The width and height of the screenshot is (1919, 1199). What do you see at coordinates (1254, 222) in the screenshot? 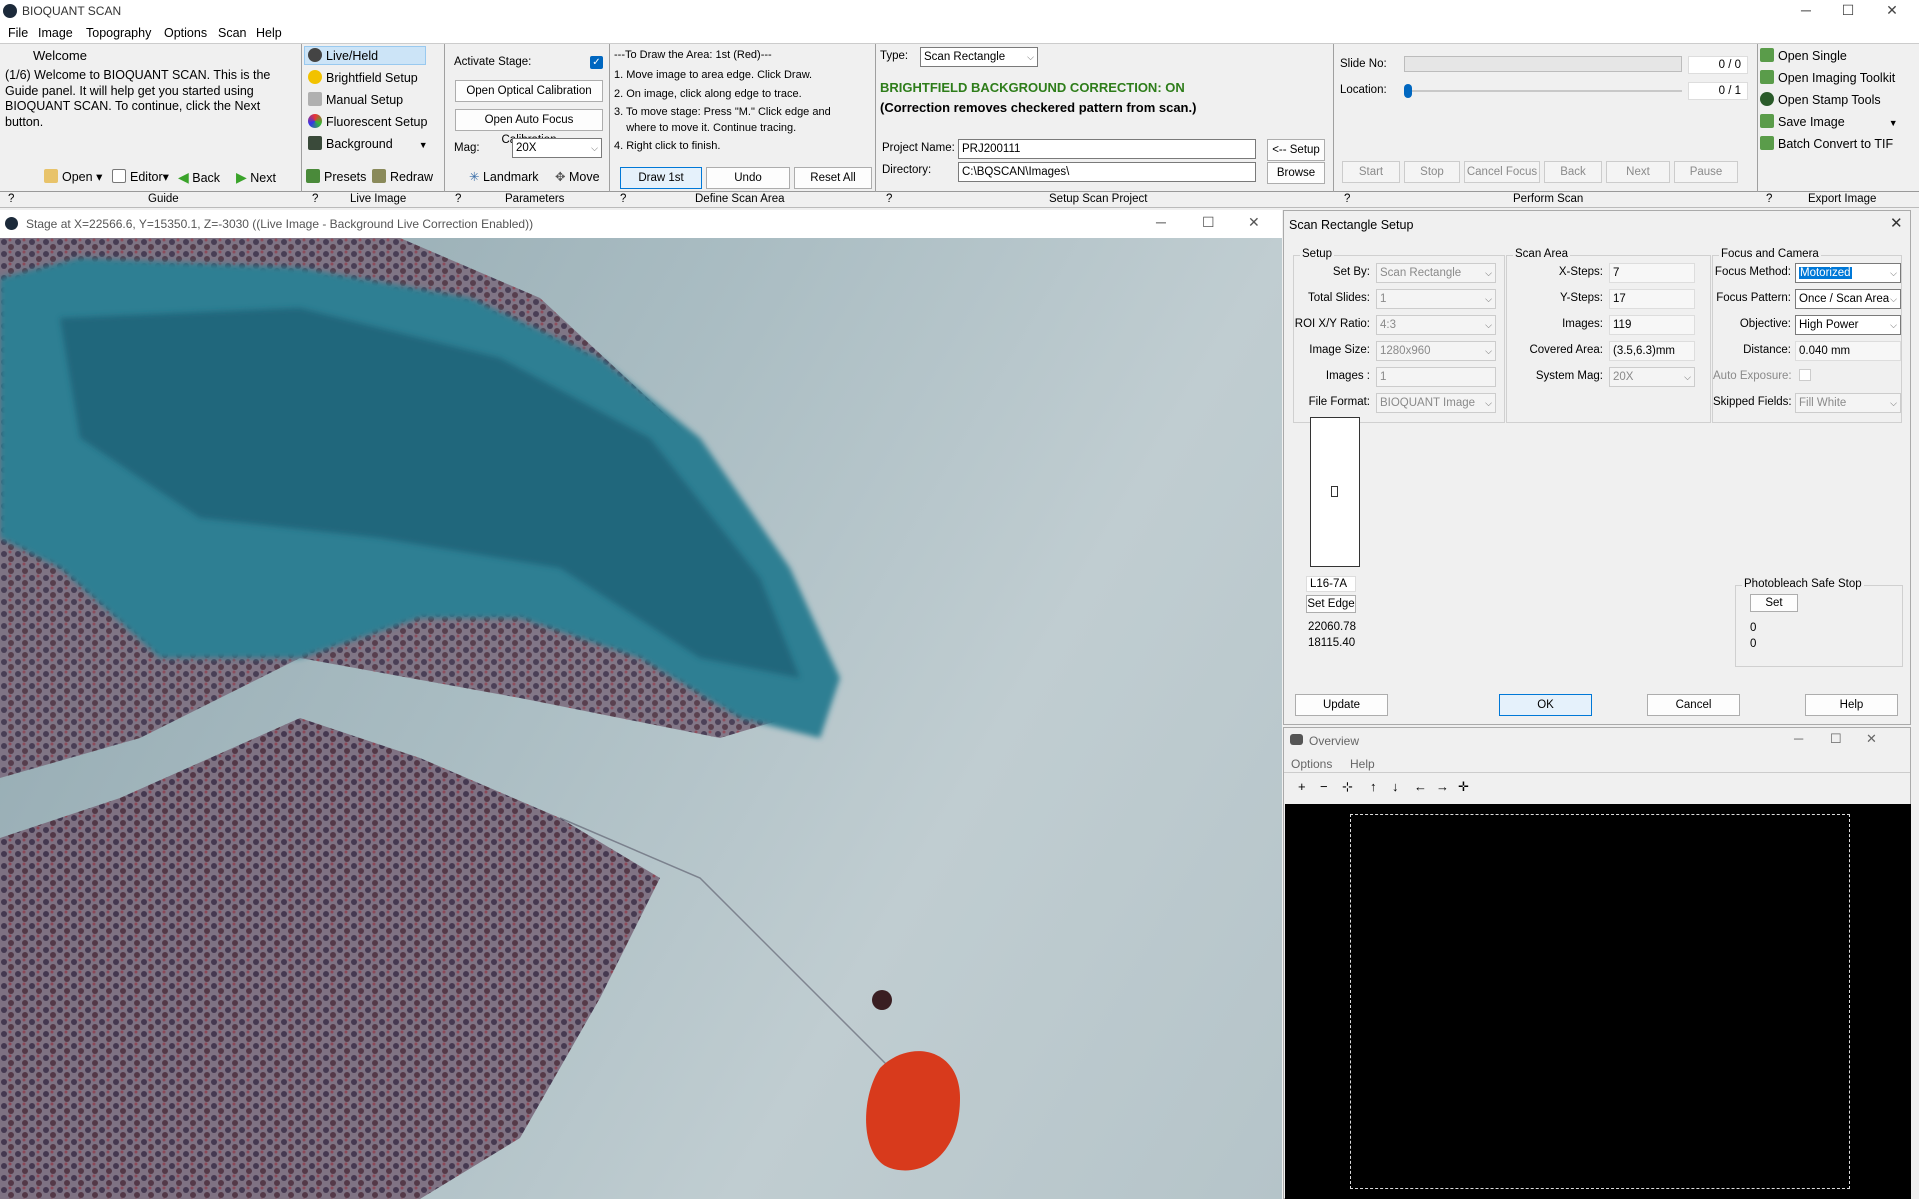
I see `live-close-button: ✕` at bounding box center [1254, 222].